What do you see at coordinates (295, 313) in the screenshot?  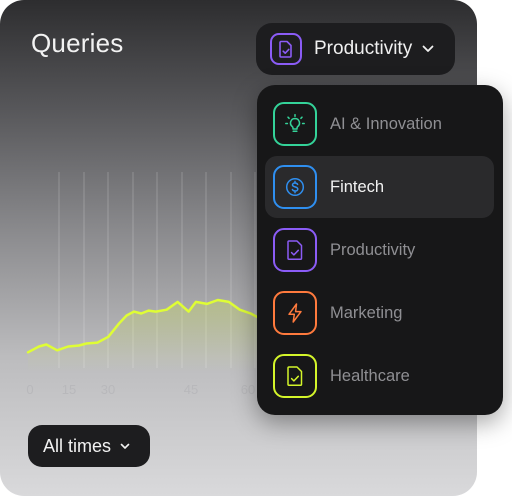 I see `lightning-icon` at bounding box center [295, 313].